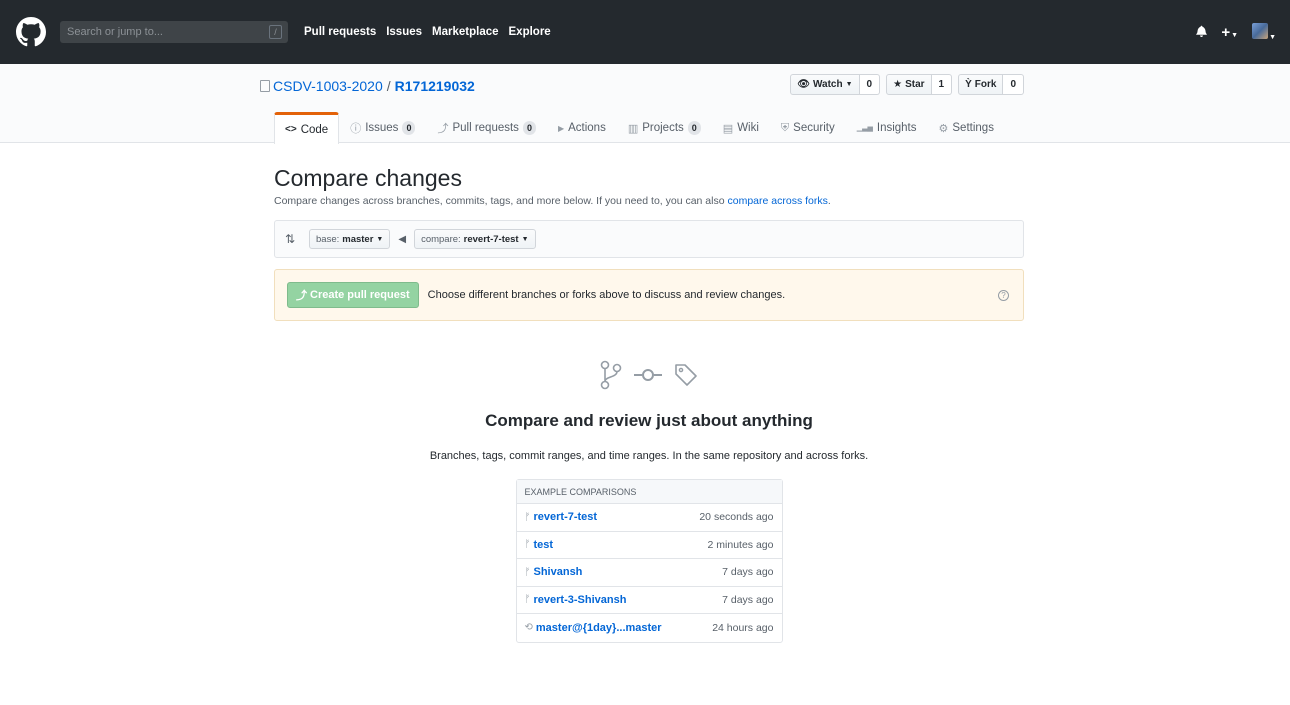 The width and height of the screenshot is (1290, 705). What do you see at coordinates (736, 517) in the screenshot?
I see `example-time: 20 seconds ago` at bounding box center [736, 517].